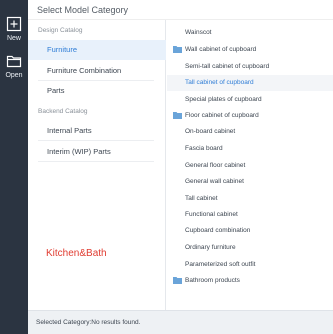  What do you see at coordinates (223, 99) in the screenshot?
I see `list-item-label: Special plates of cupboard` at bounding box center [223, 99].